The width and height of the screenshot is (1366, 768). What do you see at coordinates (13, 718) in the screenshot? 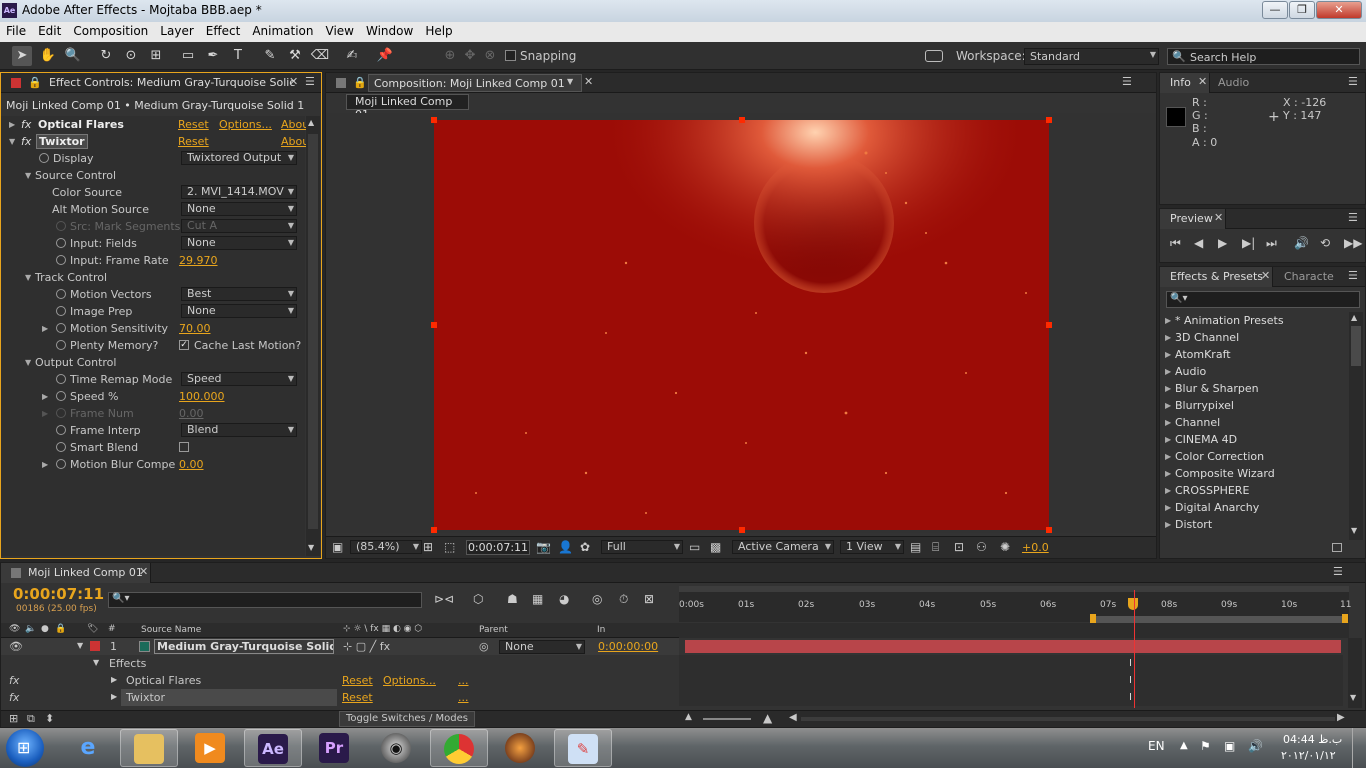
I see `expand-layer-switches-icon: ⊞` at bounding box center [13, 718].